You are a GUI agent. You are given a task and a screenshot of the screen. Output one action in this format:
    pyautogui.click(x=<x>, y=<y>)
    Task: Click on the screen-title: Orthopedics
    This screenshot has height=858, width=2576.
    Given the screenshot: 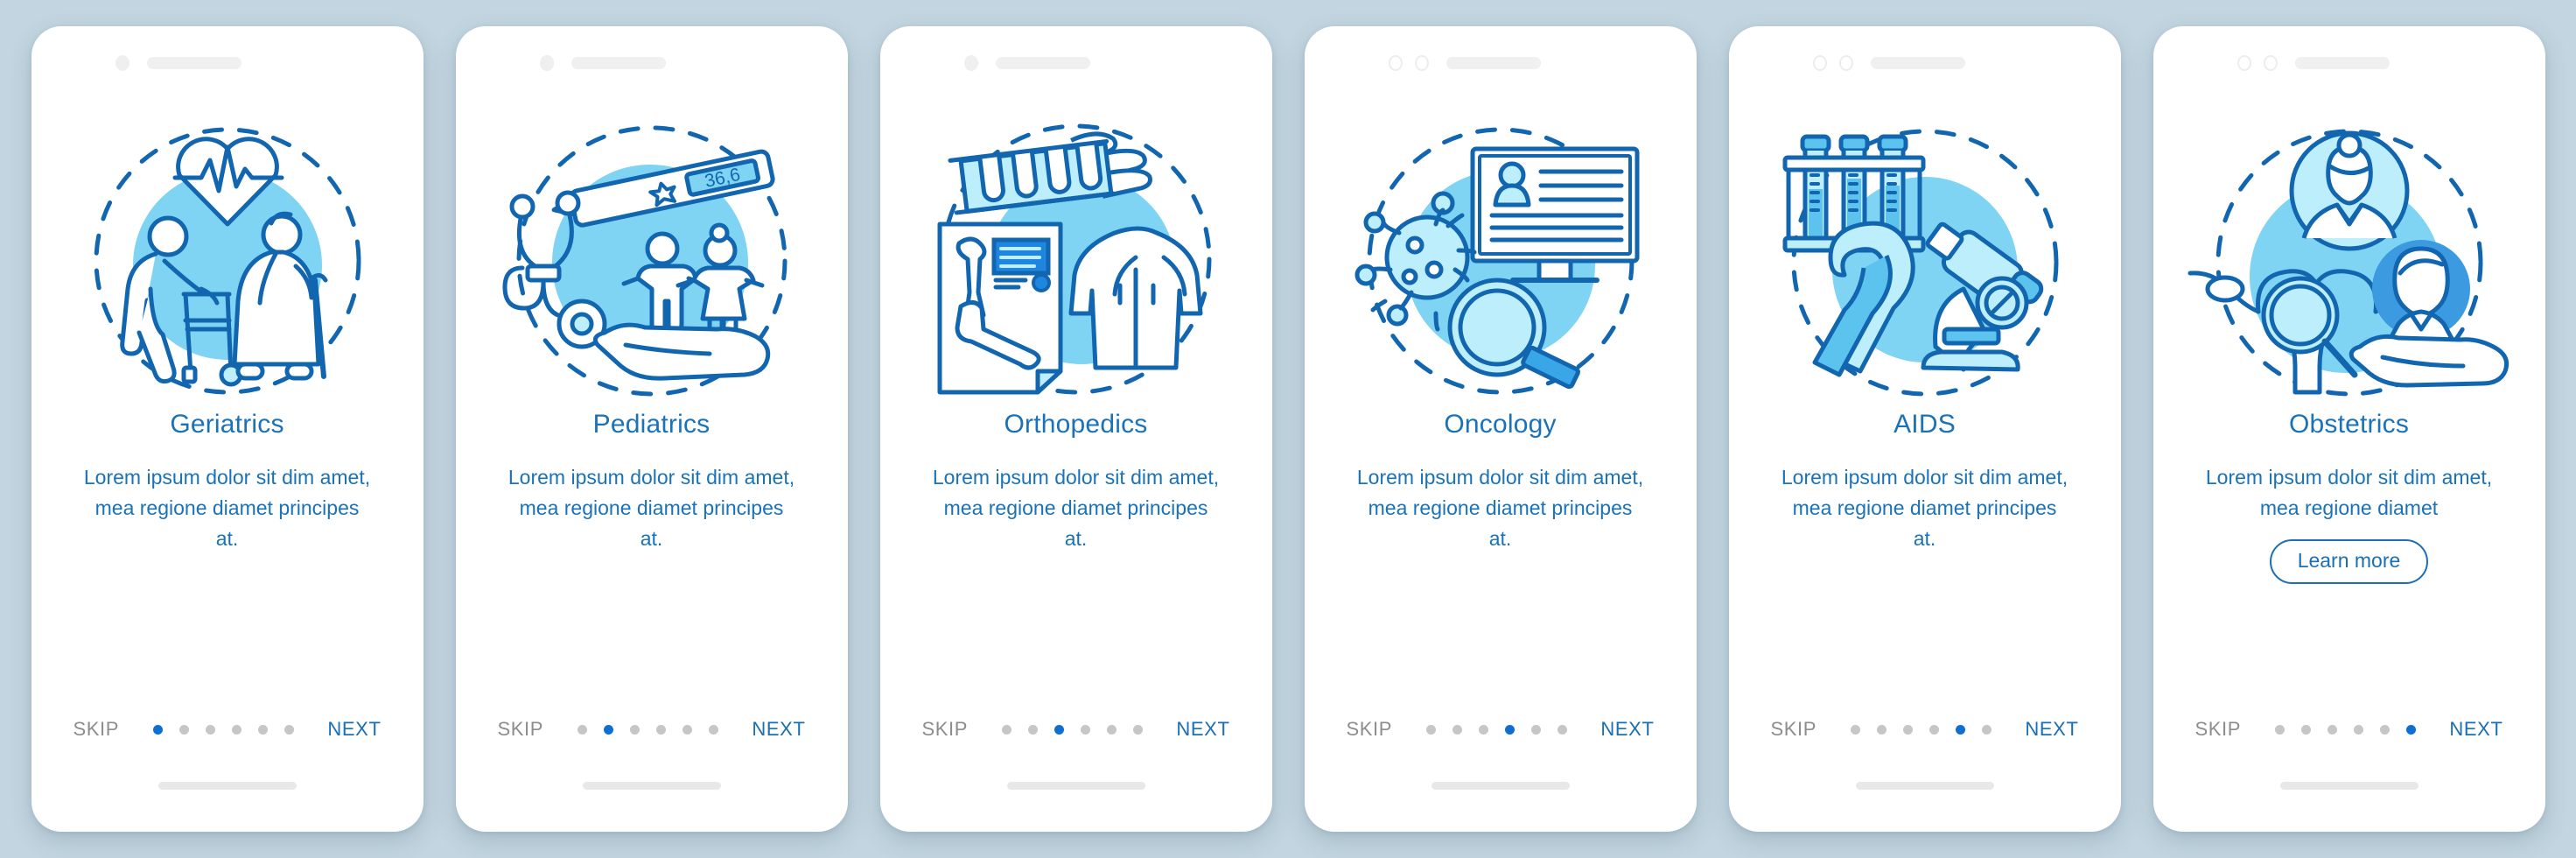 What is the action you would take?
    pyautogui.click(x=1076, y=424)
    